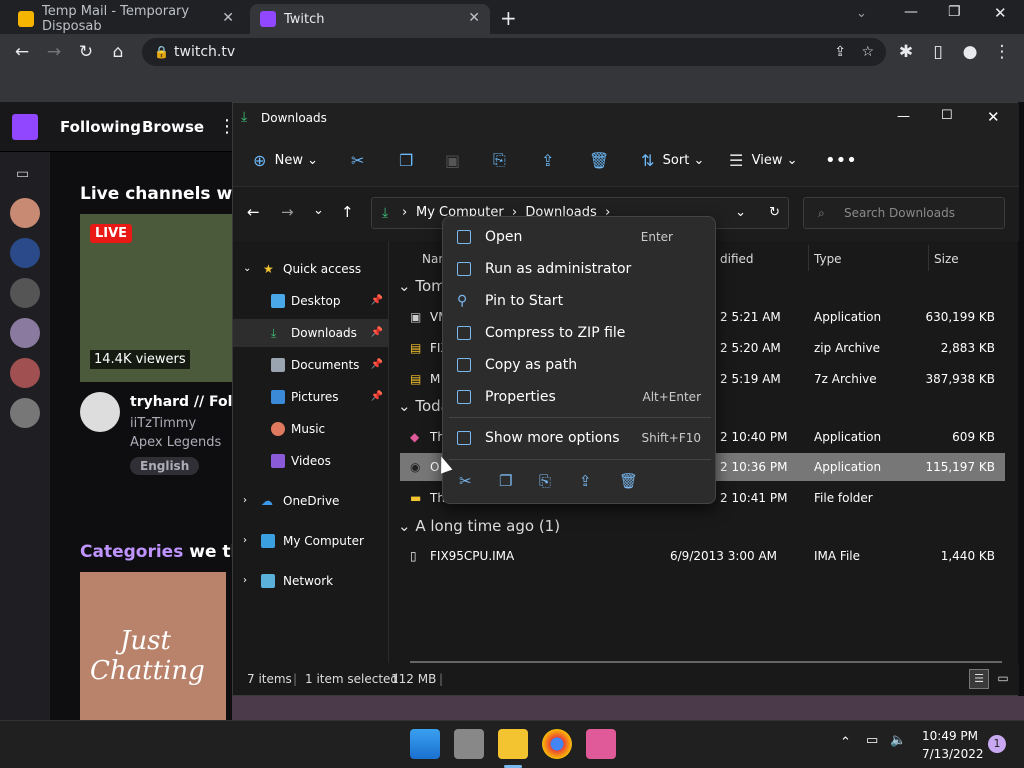 This screenshot has height=768, width=1024. I want to click on extensions-icon: ✱, so click(906, 52).